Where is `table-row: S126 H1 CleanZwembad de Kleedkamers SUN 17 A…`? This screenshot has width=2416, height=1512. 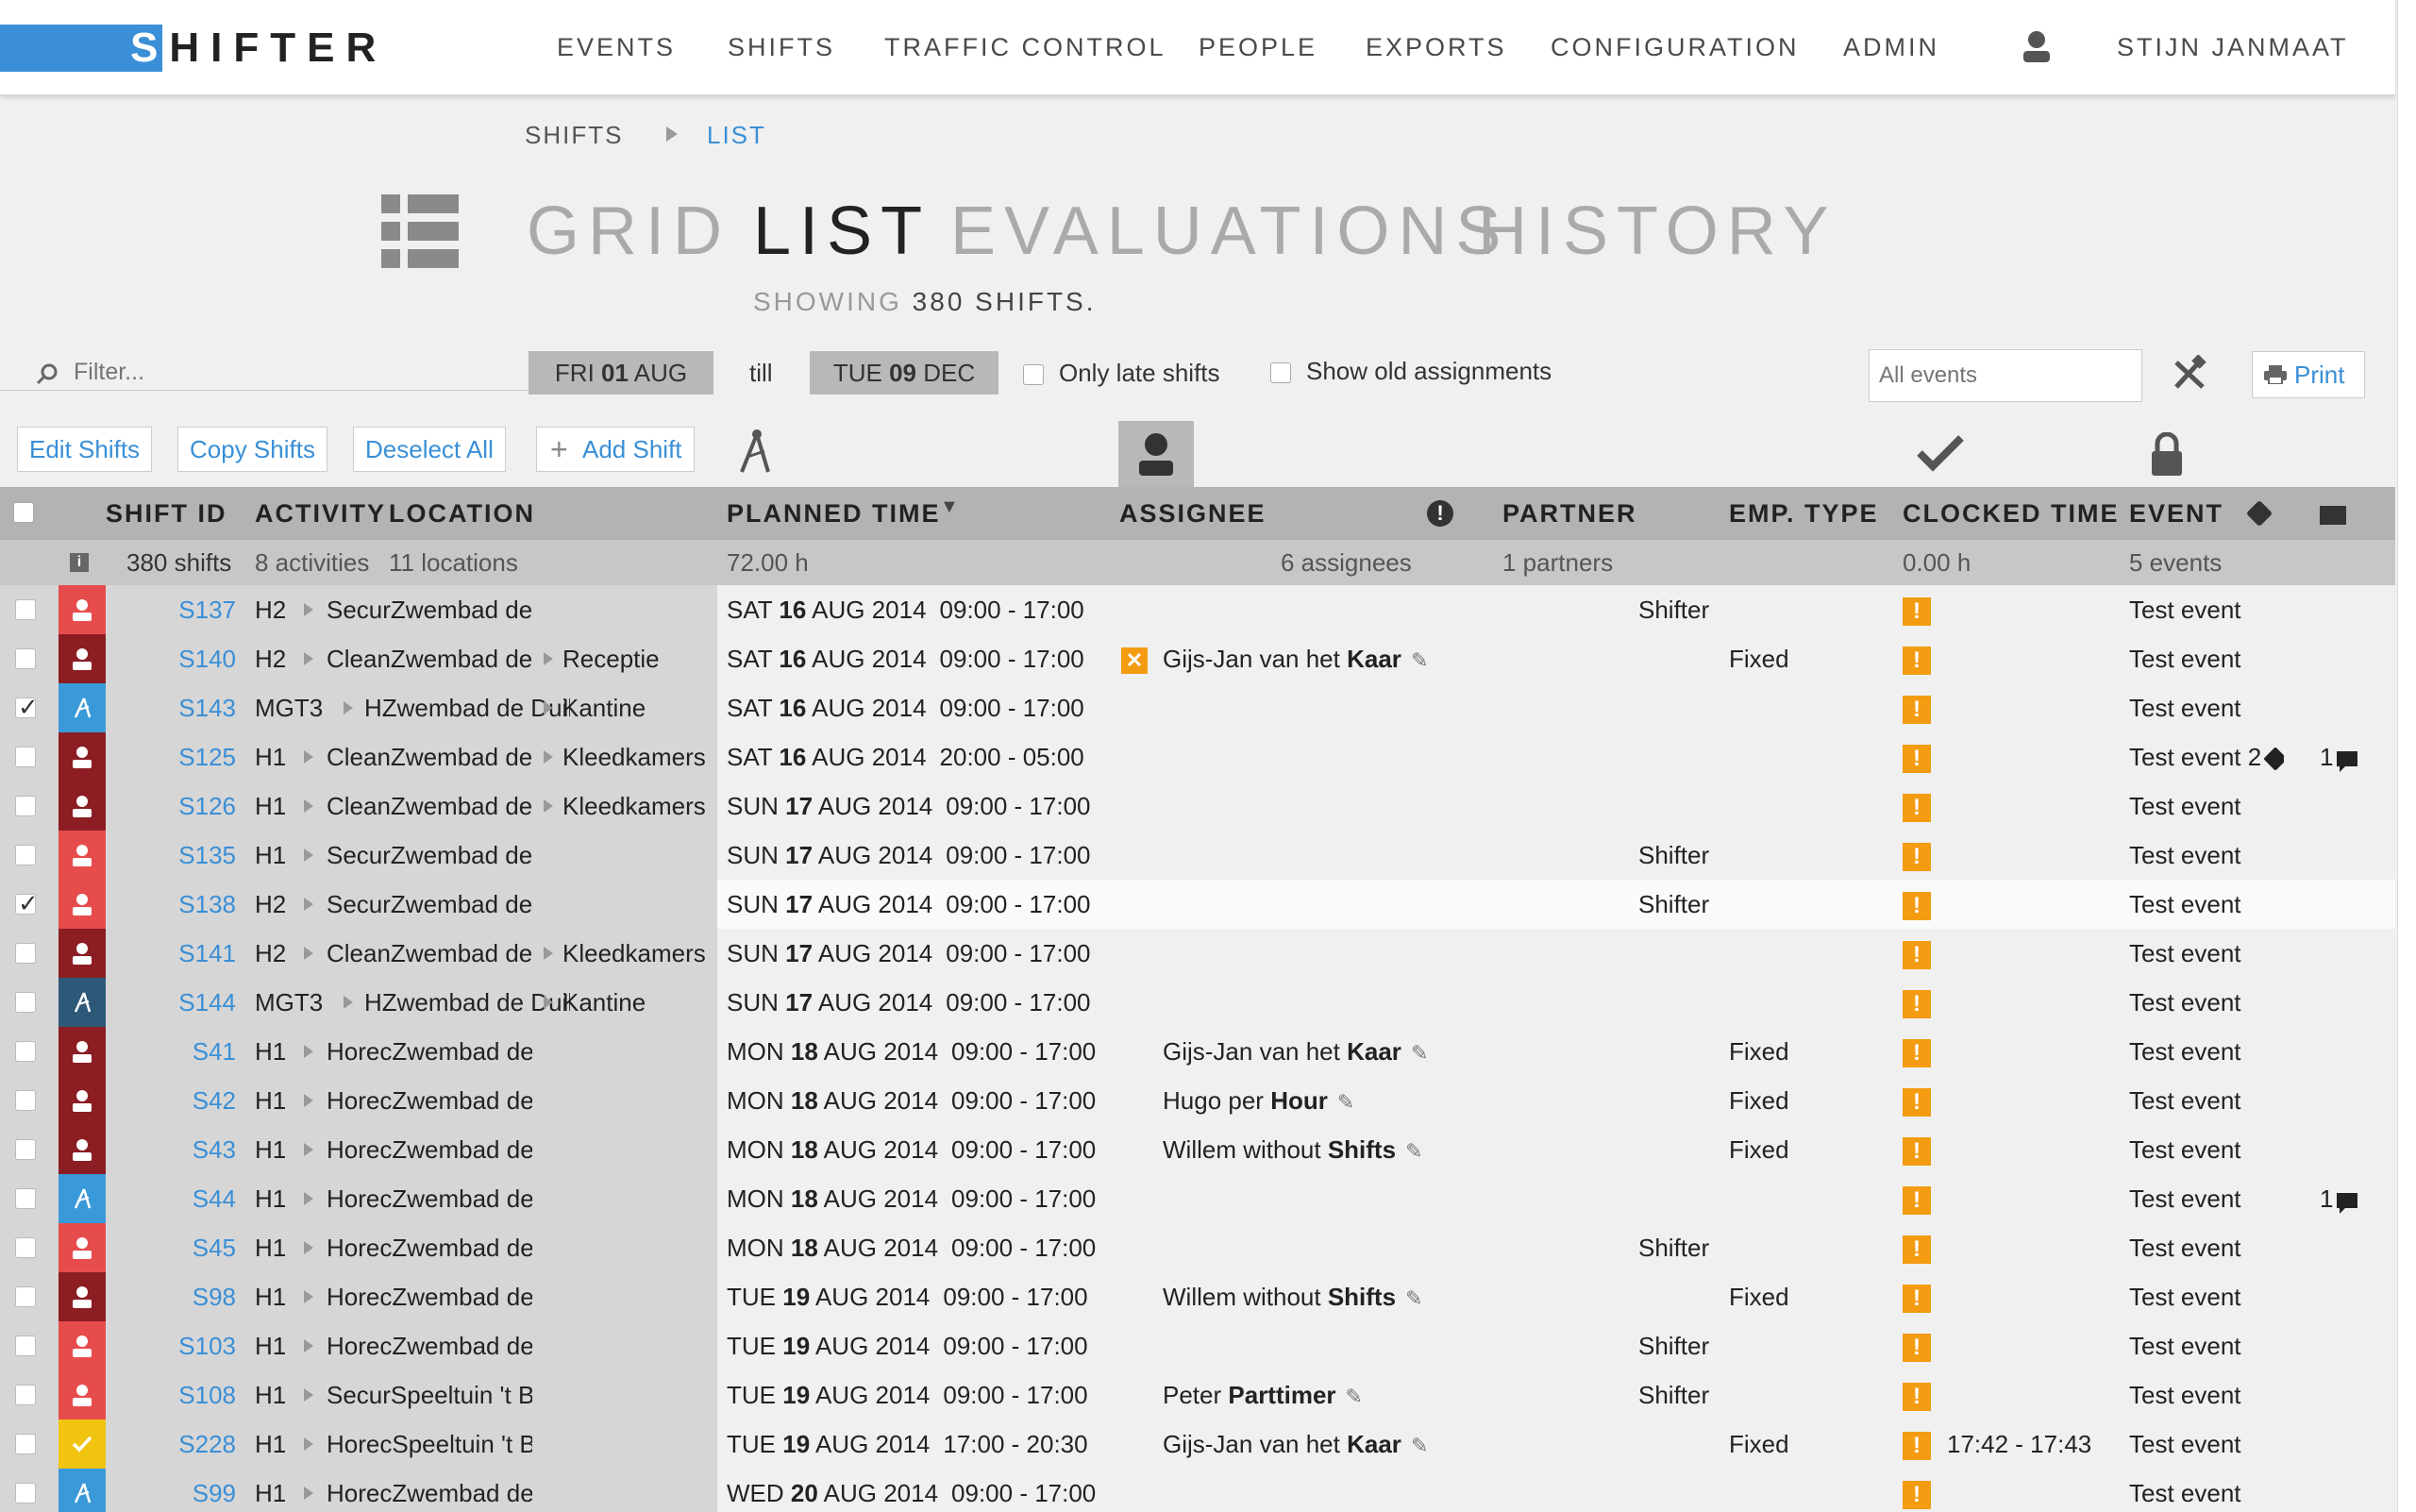 table-row: S126 H1 CleanZwembad de Kleedkamers SUN 17 A… is located at coordinates (1197, 806).